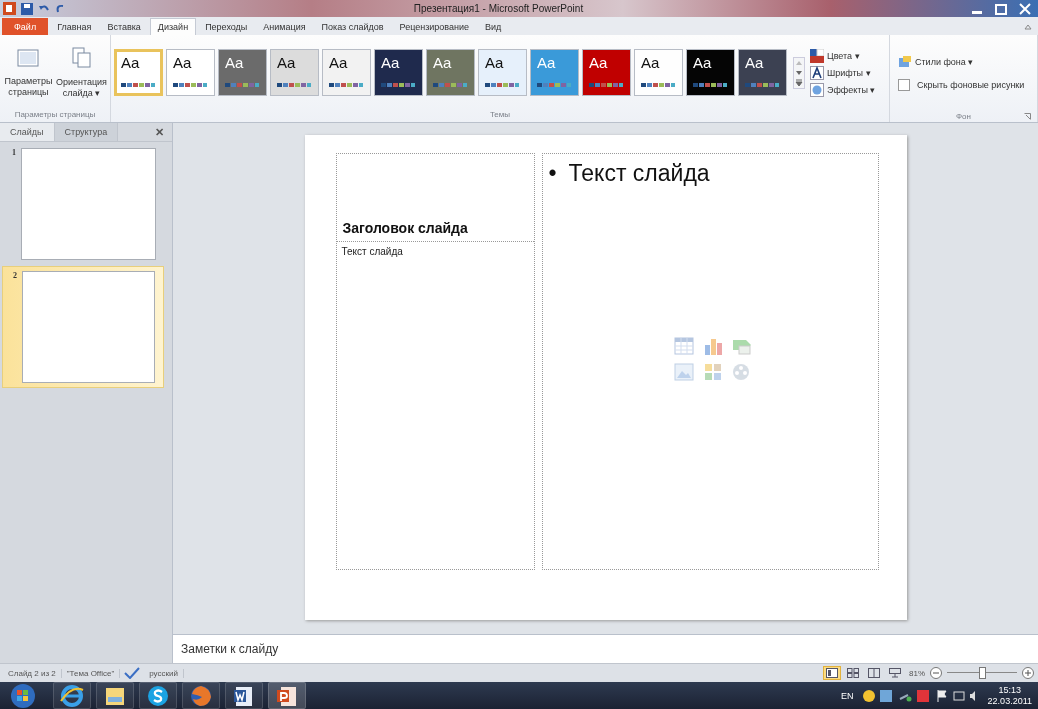  What do you see at coordinates (74, 26) in the screenshot?
I see `ribbon-tab: Главная` at bounding box center [74, 26].